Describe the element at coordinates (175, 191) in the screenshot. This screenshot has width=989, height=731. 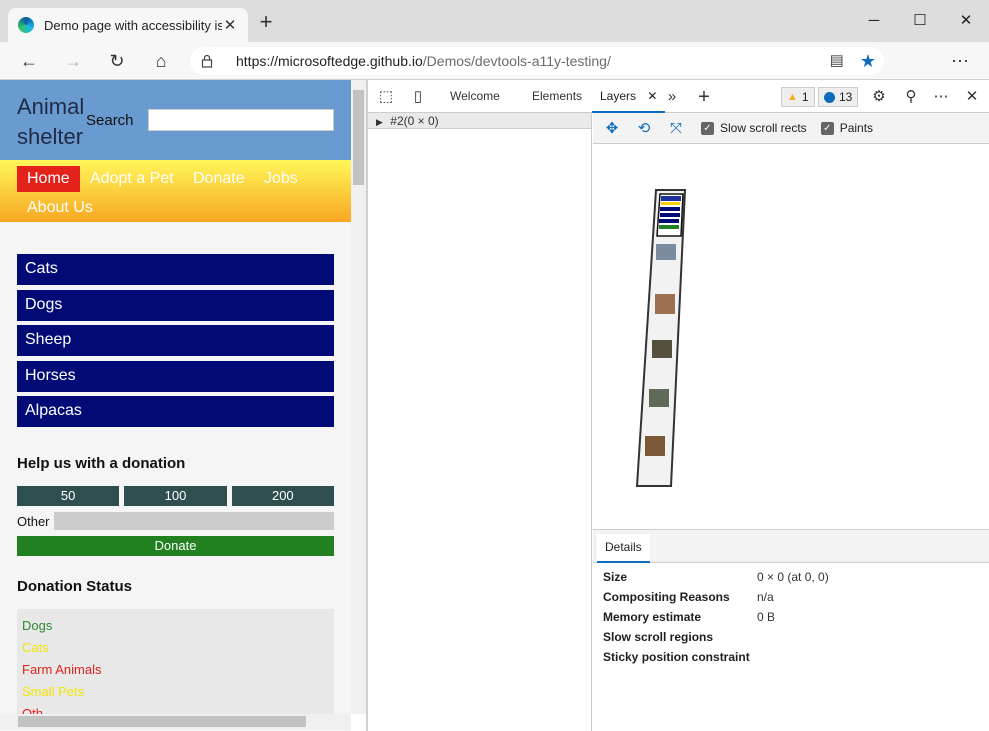
I see `site-nav: Home Adopt a Pet Donate Jobs About Us` at that location.